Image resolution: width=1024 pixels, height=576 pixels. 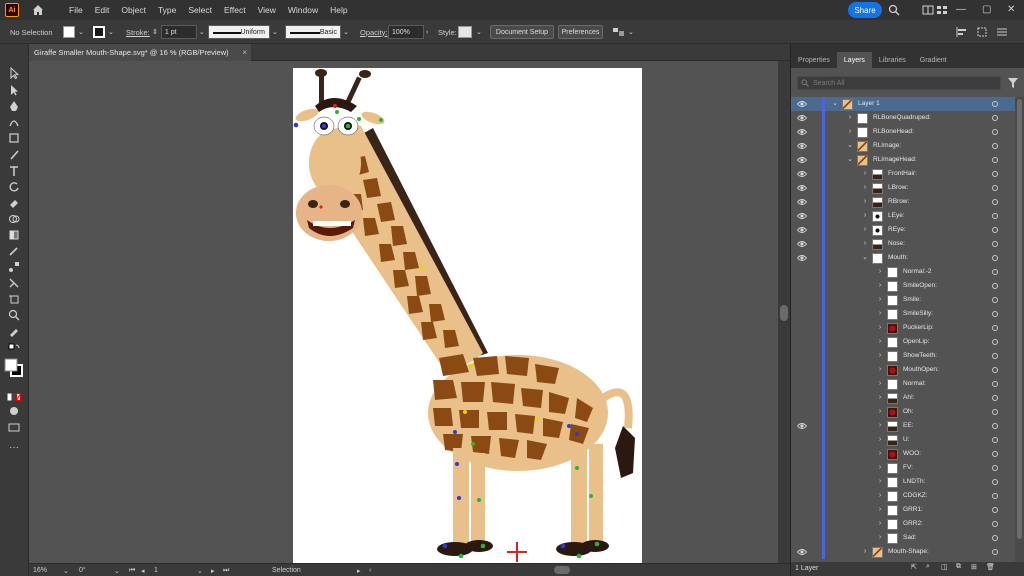 What do you see at coordinates (313, 32) in the screenshot?
I see `brush-definition: Basic` at bounding box center [313, 32].